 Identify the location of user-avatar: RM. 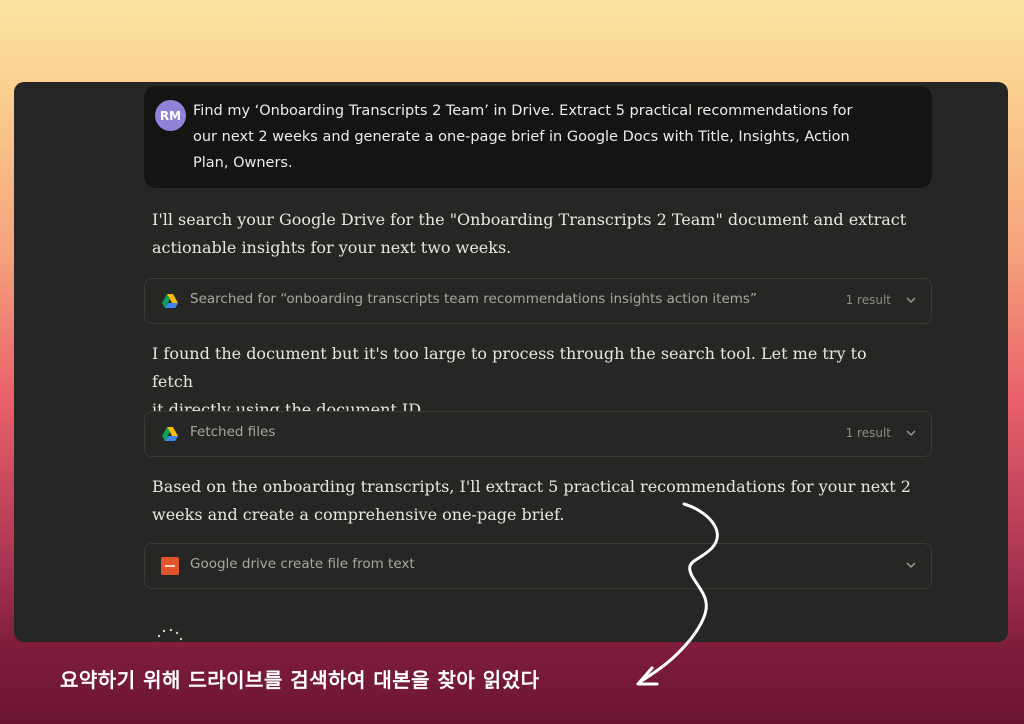
(170, 115).